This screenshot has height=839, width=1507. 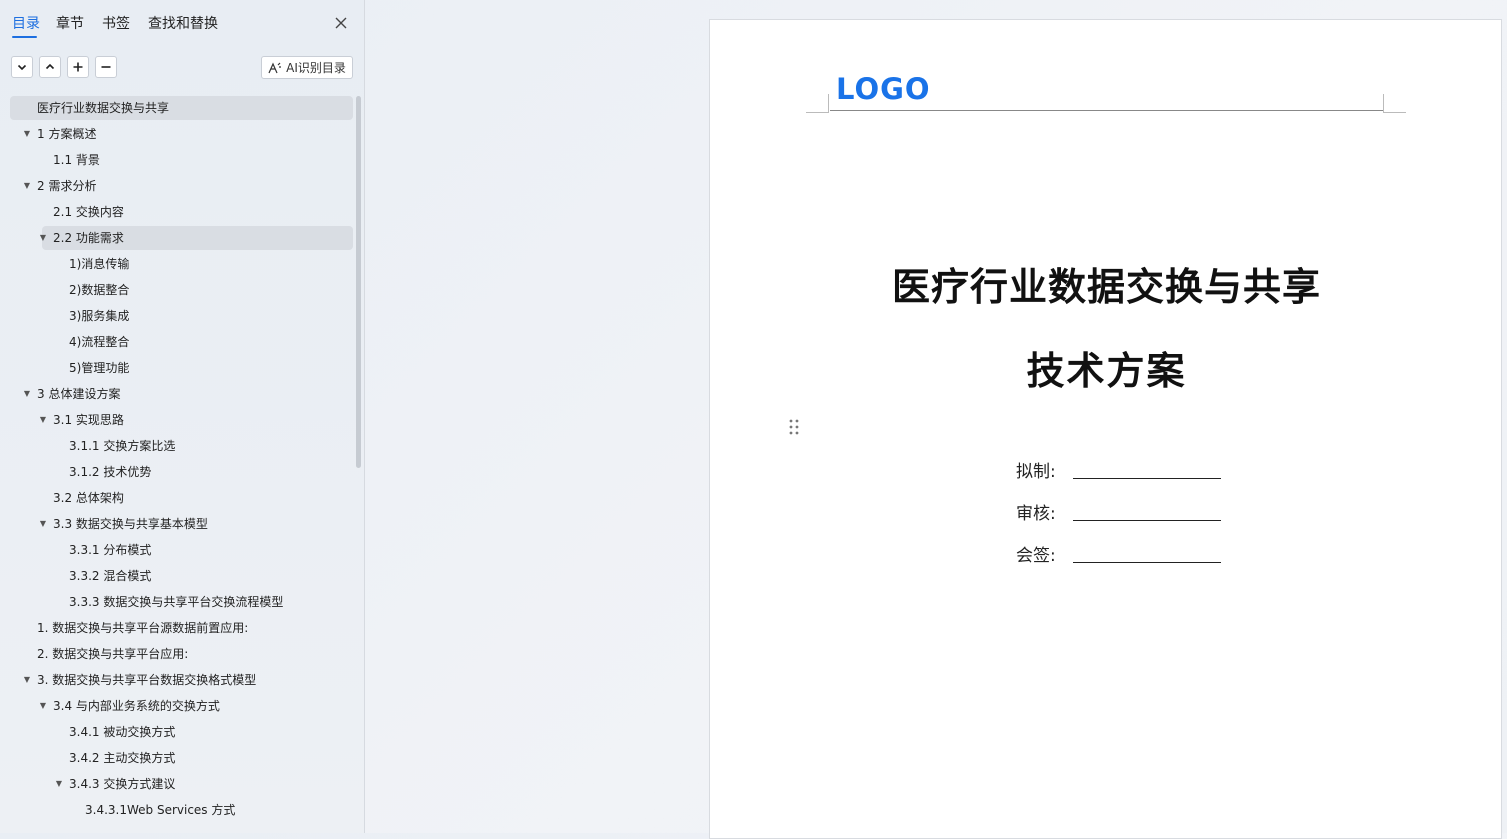 What do you see at coordinates (182, 69) in the screenshot?
I see `toc-toolbar: AI识别目录` at bounding box center [182, 69].